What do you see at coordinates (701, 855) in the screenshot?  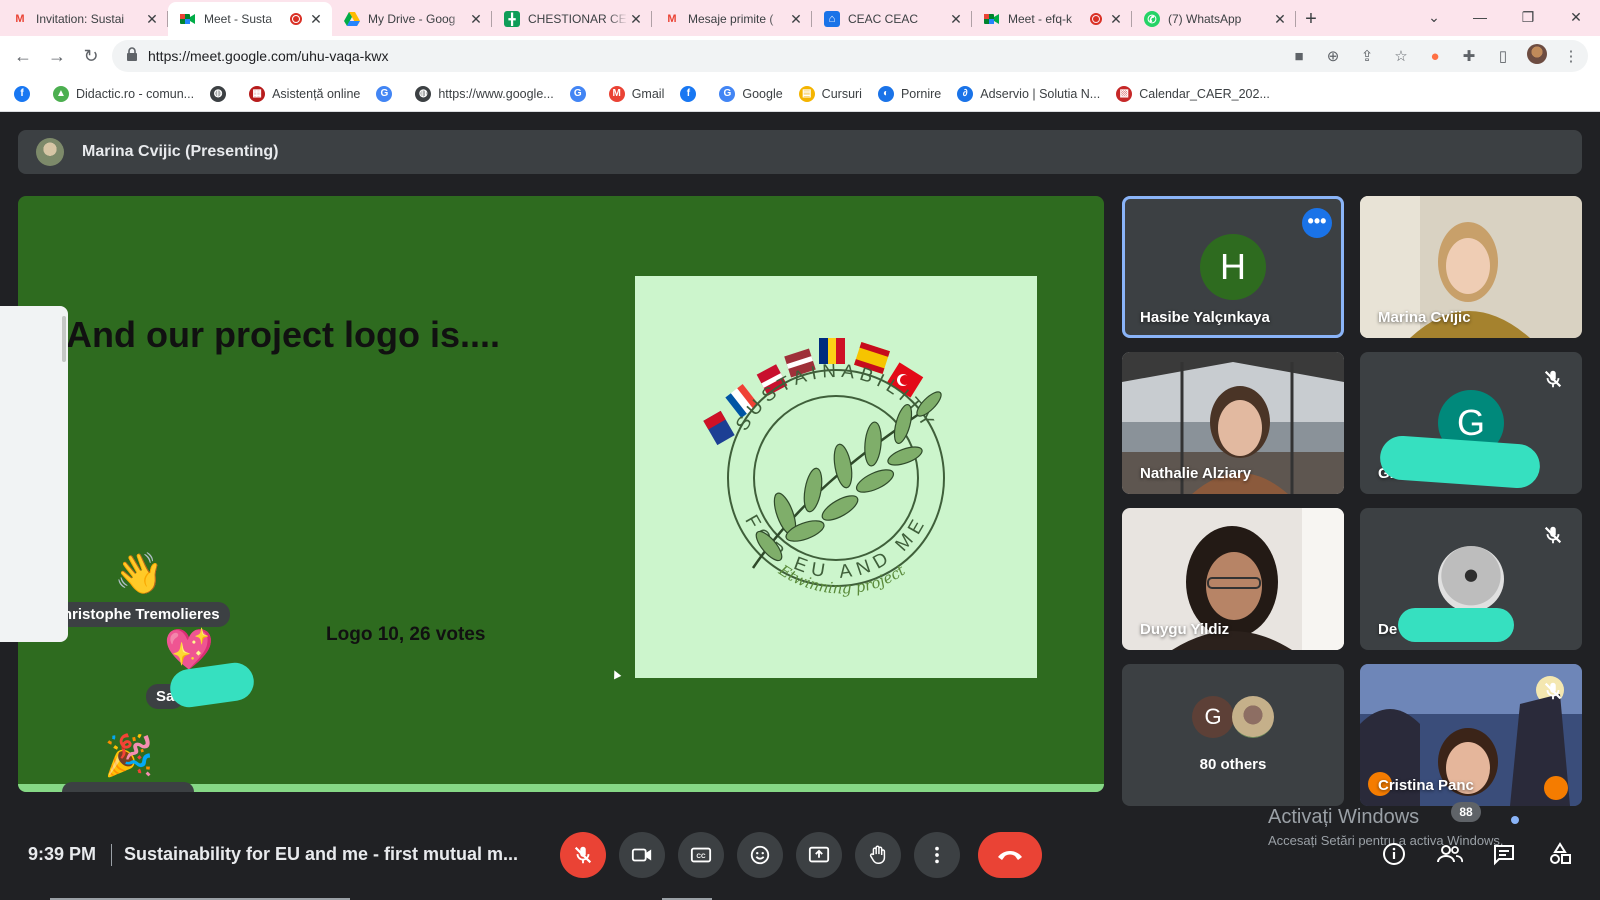 I see `captions-button: CC` at bounding box center [701, 855].